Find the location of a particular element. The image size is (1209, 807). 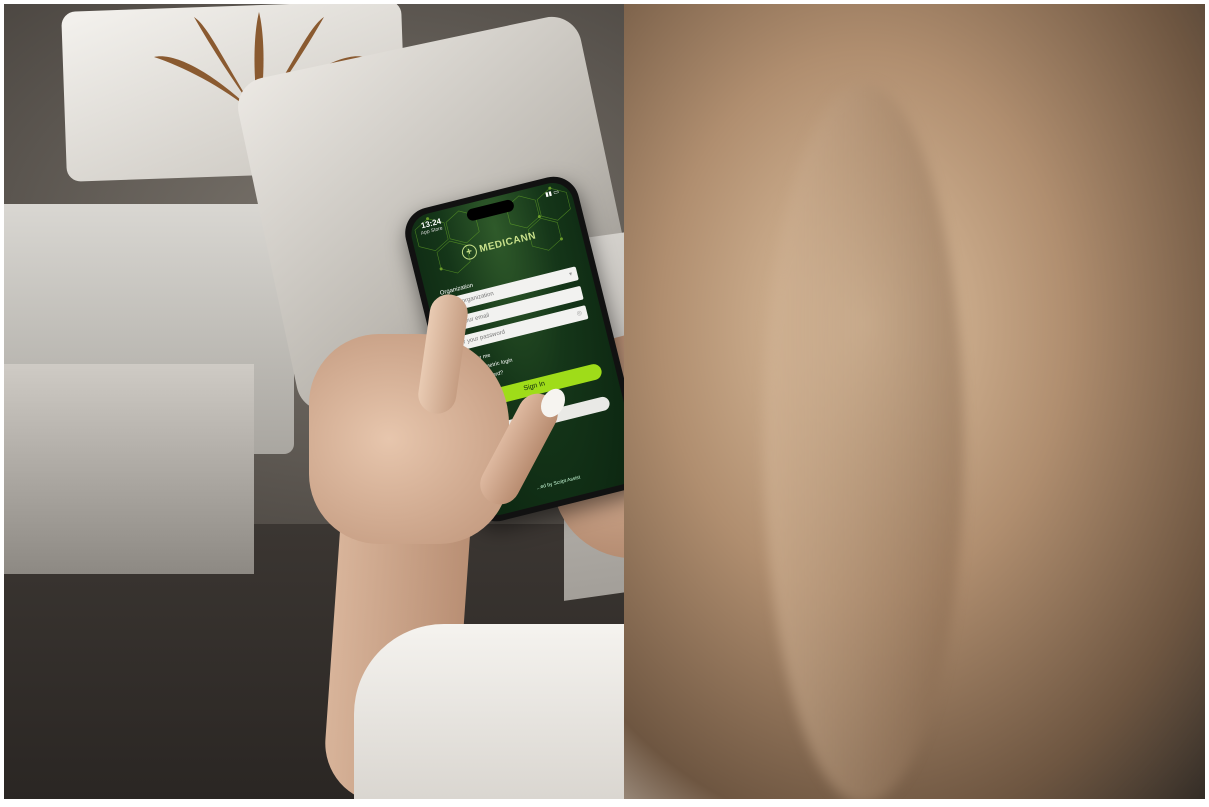

chevron-down-icon: ▾ is located at coordinates (571, 274).